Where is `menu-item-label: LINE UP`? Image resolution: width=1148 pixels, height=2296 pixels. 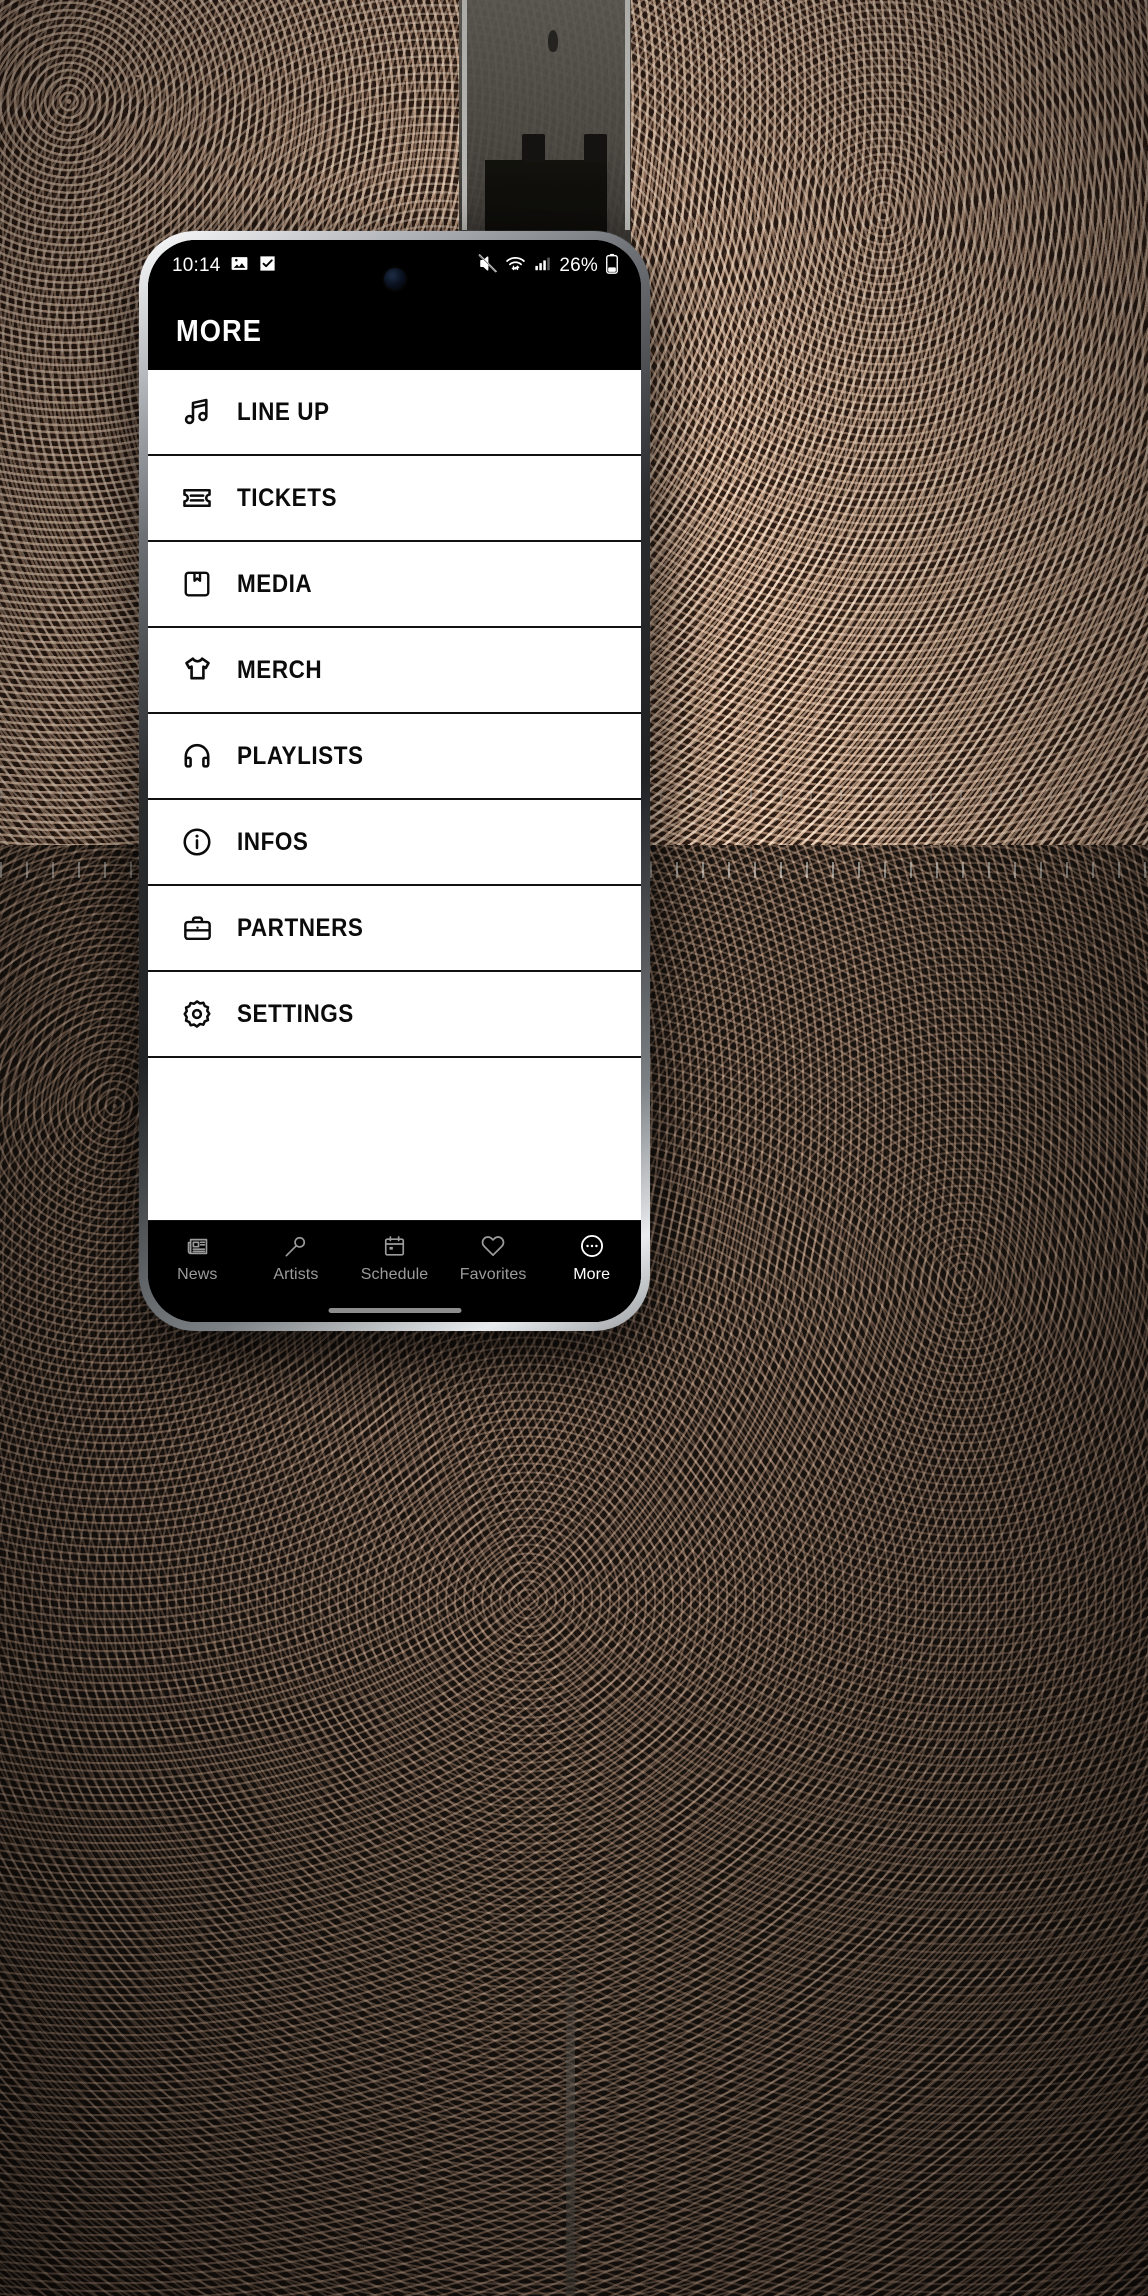 menu-item-label: LINE UP is located at coordinates (283, 411).